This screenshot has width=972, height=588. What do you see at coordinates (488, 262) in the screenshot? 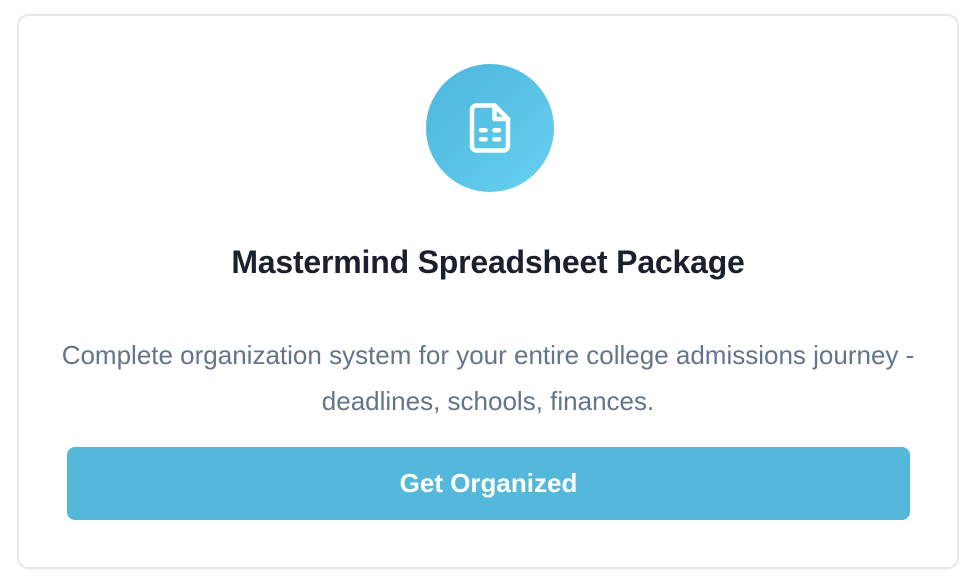
I see `card-title: Mastermind Spreadsheet Package` at bounding box center [488, 262].